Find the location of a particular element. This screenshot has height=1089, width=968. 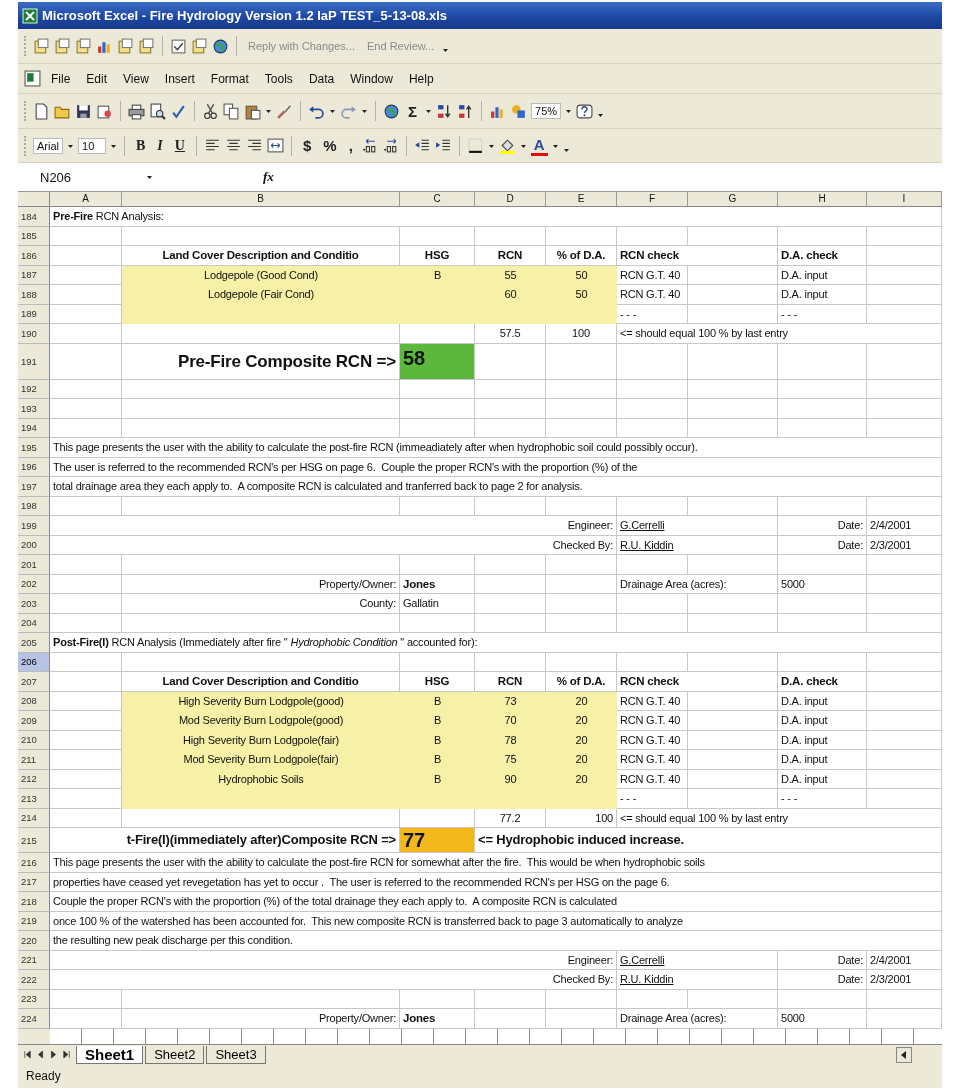

row-number: 216 is located at coordinates (34, 863).